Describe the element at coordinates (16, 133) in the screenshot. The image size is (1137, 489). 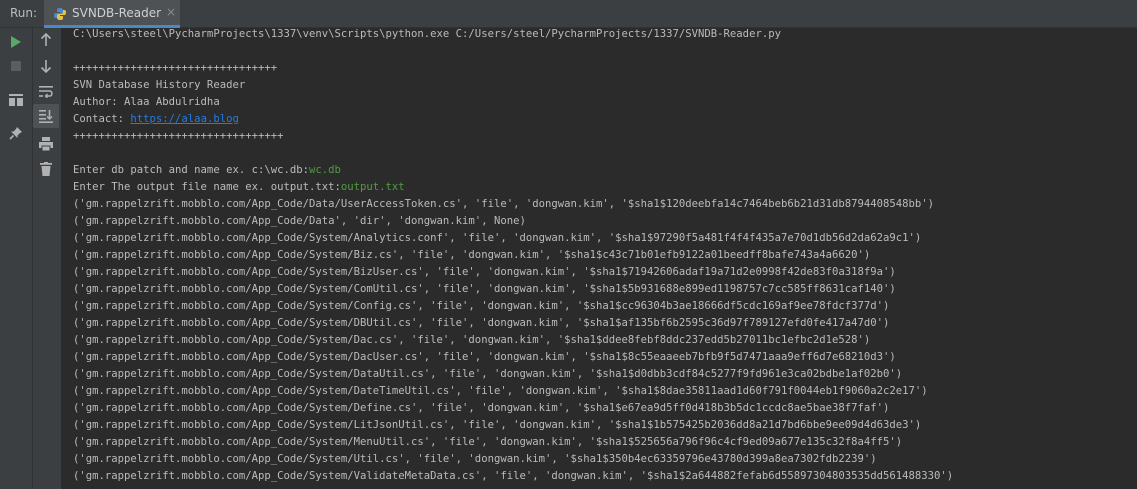
I see `pin-icon` at that location.